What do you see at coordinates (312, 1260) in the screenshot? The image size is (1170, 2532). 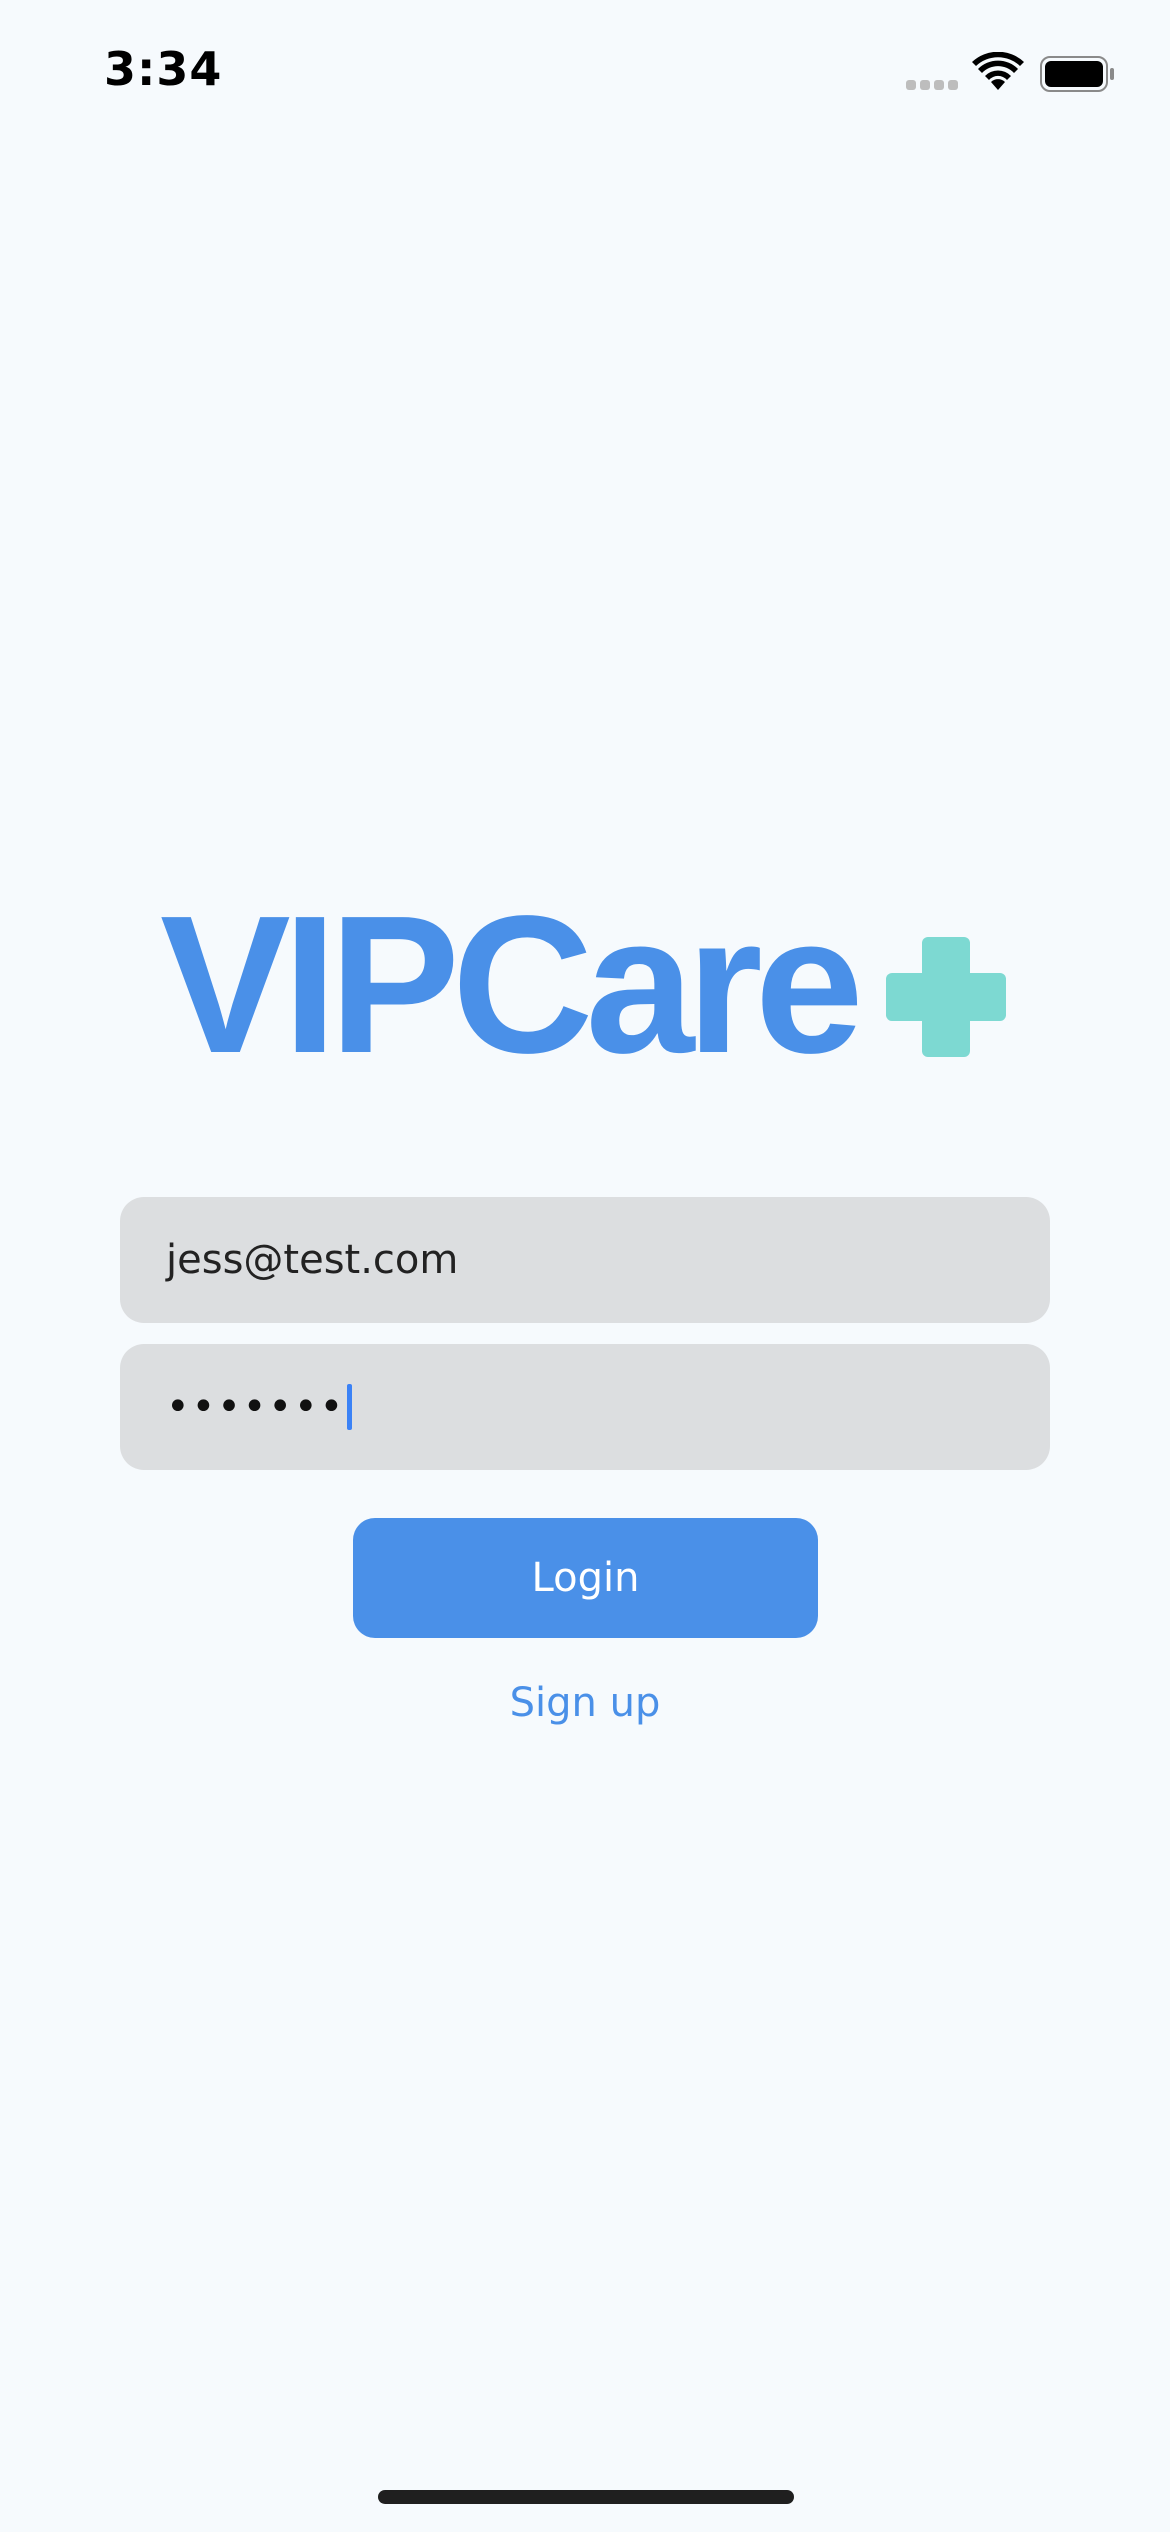 I see `email-value: jess@test.com` at bounding box center [312, 1260].